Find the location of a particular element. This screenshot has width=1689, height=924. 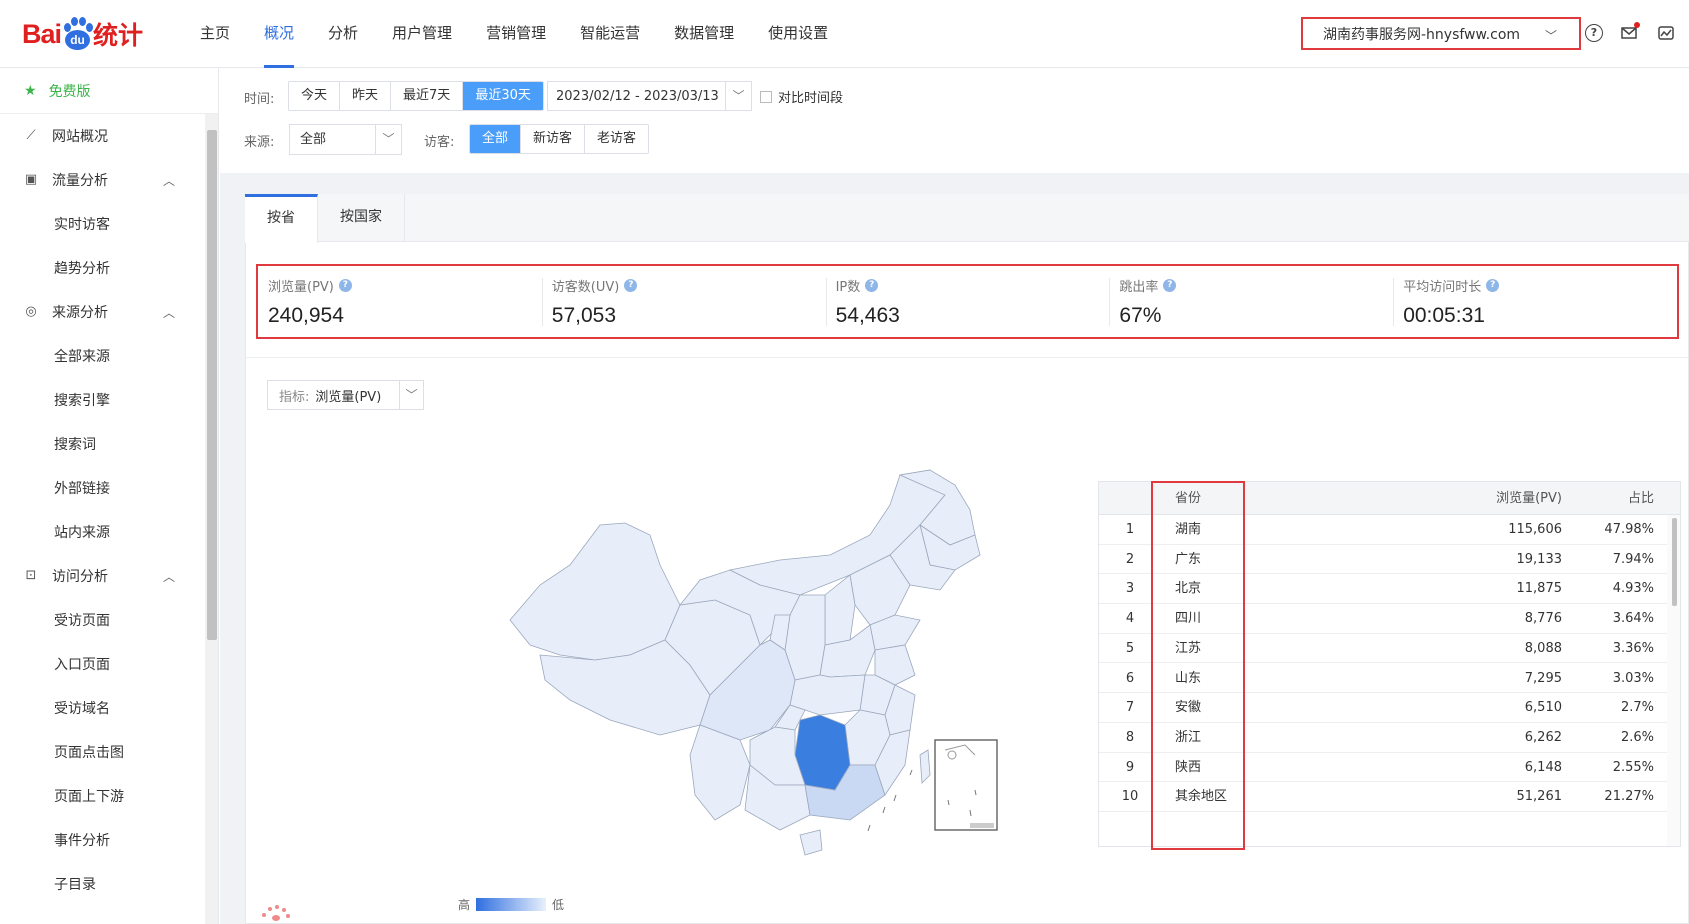

compare-checkbox is located at coordinates (766, 96).